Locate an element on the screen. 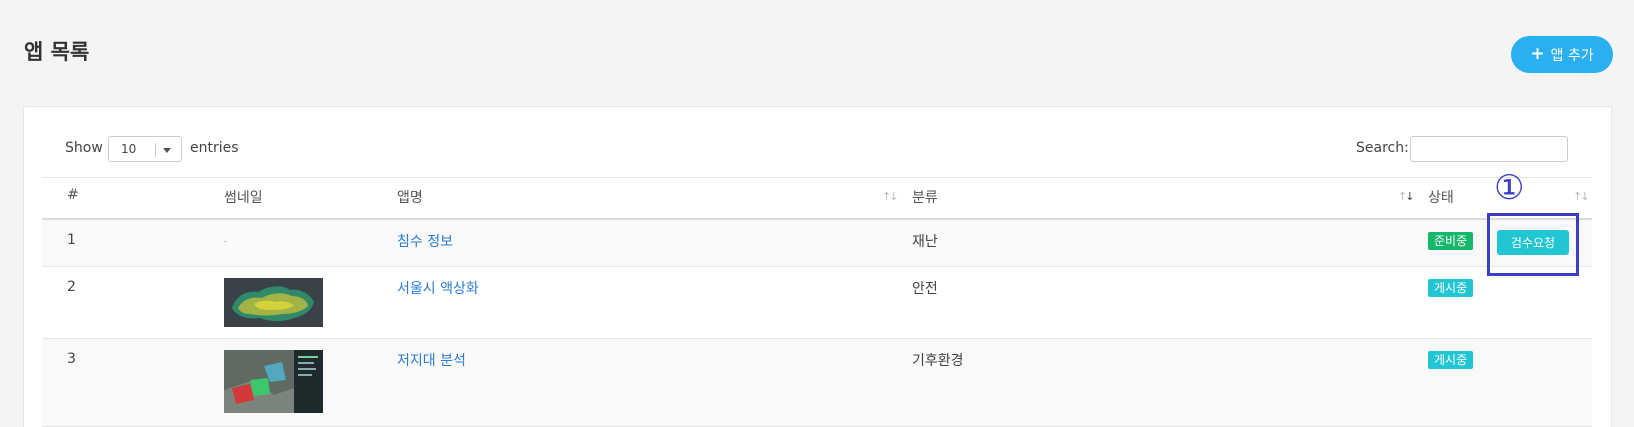  row-num: 2 is located at coordinates (71, 287).